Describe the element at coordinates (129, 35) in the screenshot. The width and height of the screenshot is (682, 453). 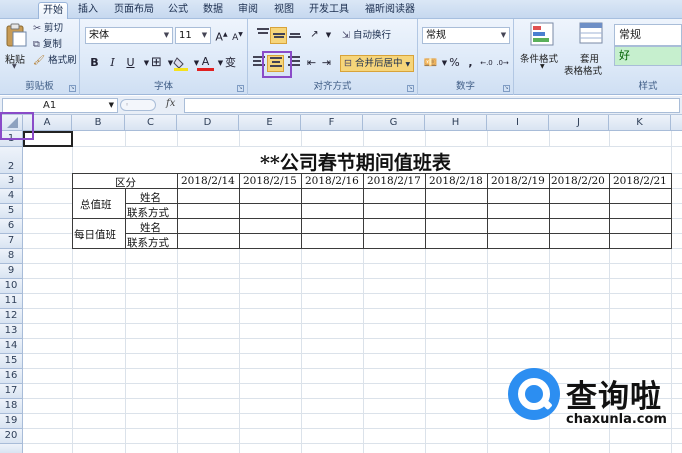
I see `font-name-combo: 宋体 ▼` at that location.